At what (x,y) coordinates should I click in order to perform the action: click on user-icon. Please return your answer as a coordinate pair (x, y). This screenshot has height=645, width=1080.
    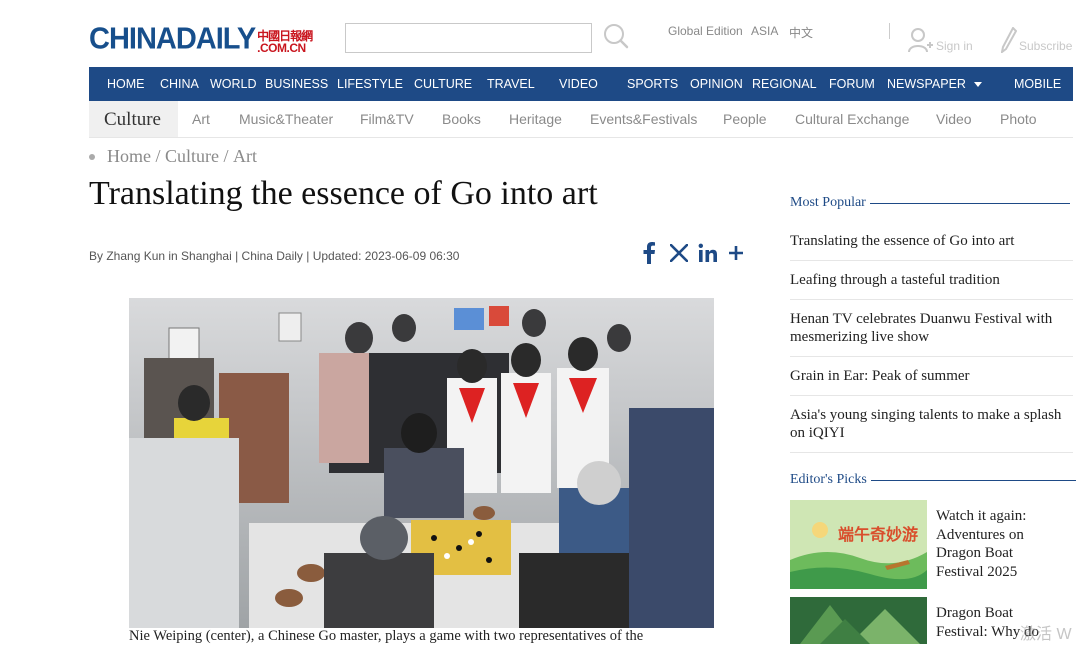
    Looking at the image, I should click on (920, 40).